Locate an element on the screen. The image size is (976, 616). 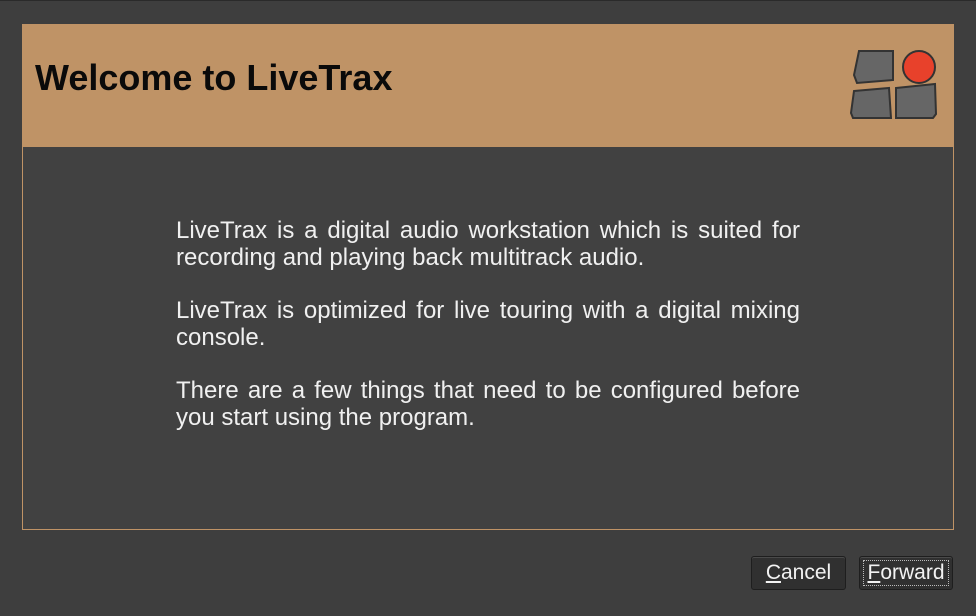
forward-button: Forward is located at coordinates (906, 573).